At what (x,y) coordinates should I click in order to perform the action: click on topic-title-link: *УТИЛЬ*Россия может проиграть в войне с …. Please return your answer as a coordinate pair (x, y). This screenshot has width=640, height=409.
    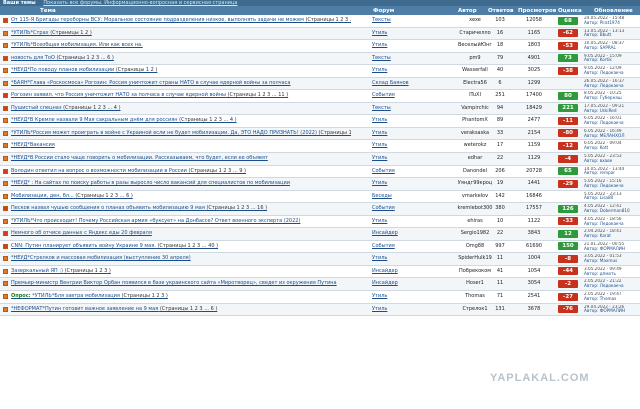
    Looking at the image, I should click on (164, 133).